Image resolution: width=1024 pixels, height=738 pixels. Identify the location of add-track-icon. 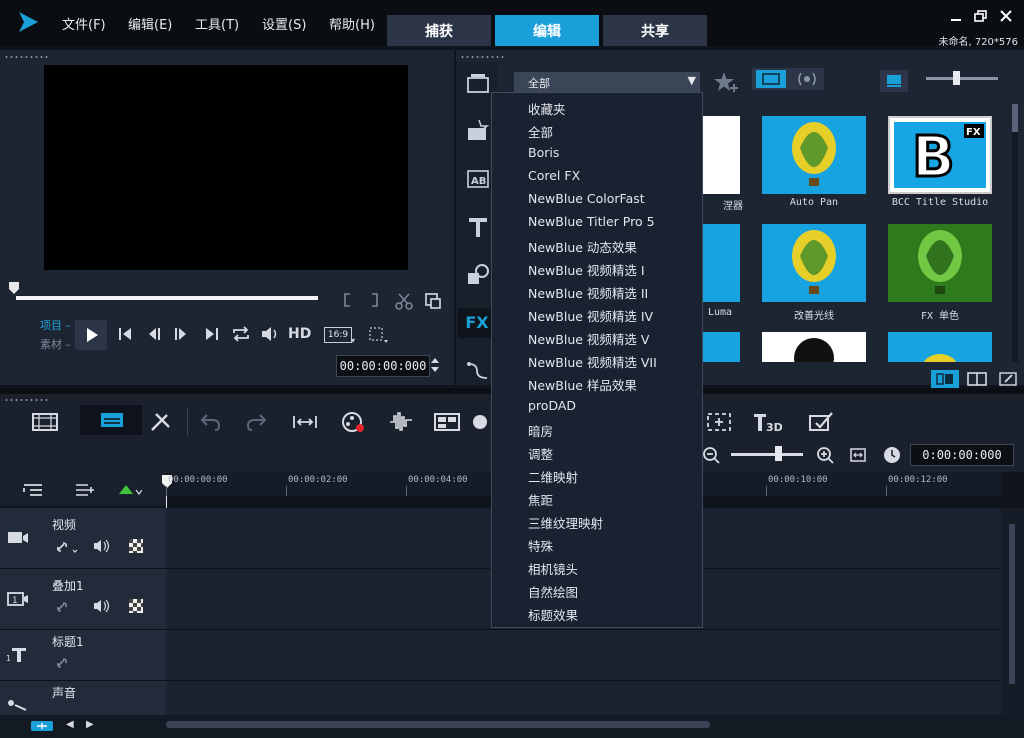
(42, 726).